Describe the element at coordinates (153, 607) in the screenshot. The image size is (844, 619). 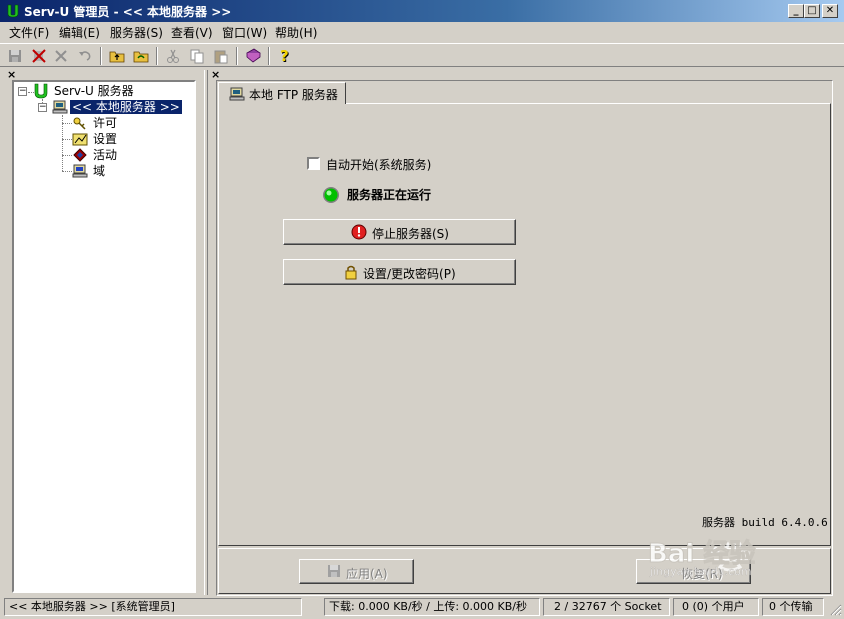
I see `status-server: << 本地服务器 >> [系统管理员]` at that location.